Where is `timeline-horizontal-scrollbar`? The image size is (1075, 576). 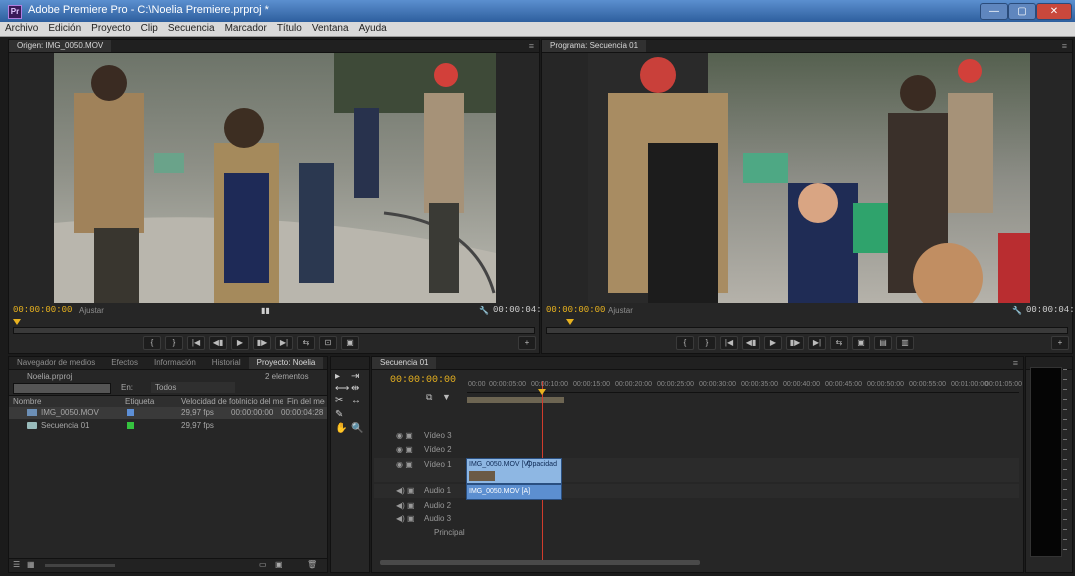
timeline-horizontal-scrollbar is located at coordinates (540, 562).